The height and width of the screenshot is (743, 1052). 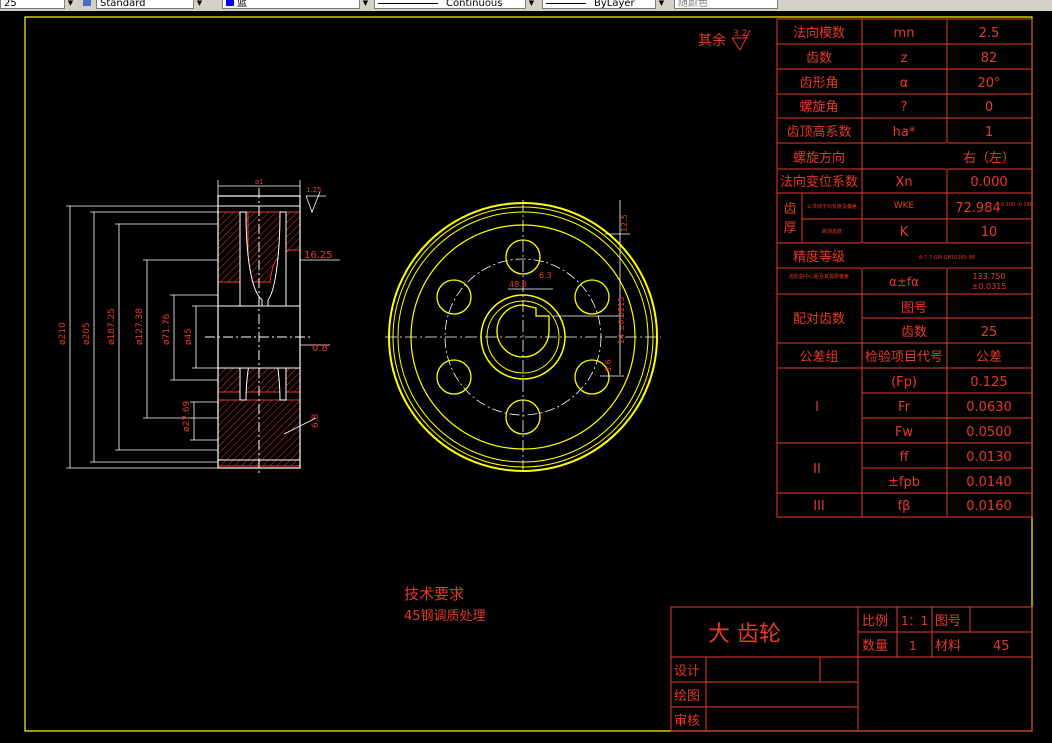 I want to click on param-value: 0, so click(x=989, y=107).